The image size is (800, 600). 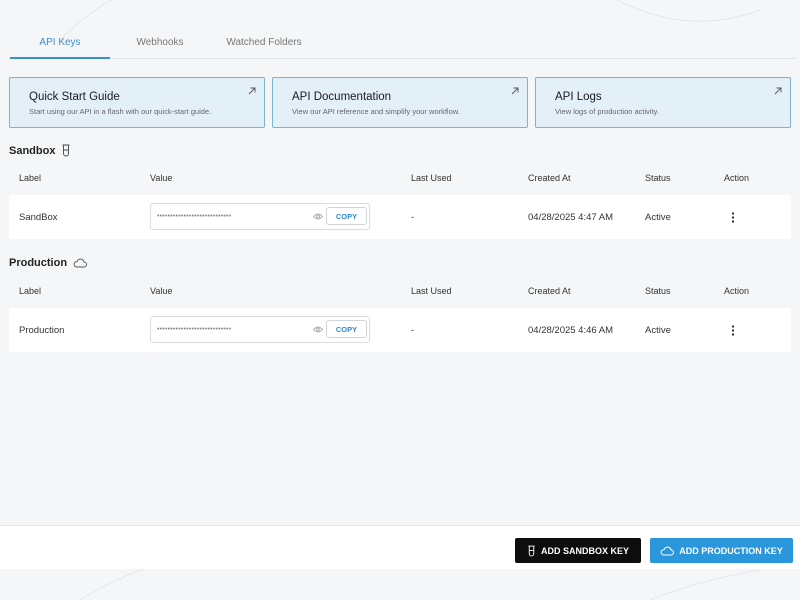 I want to click on key-label: Production, so click(x=42, y=330).